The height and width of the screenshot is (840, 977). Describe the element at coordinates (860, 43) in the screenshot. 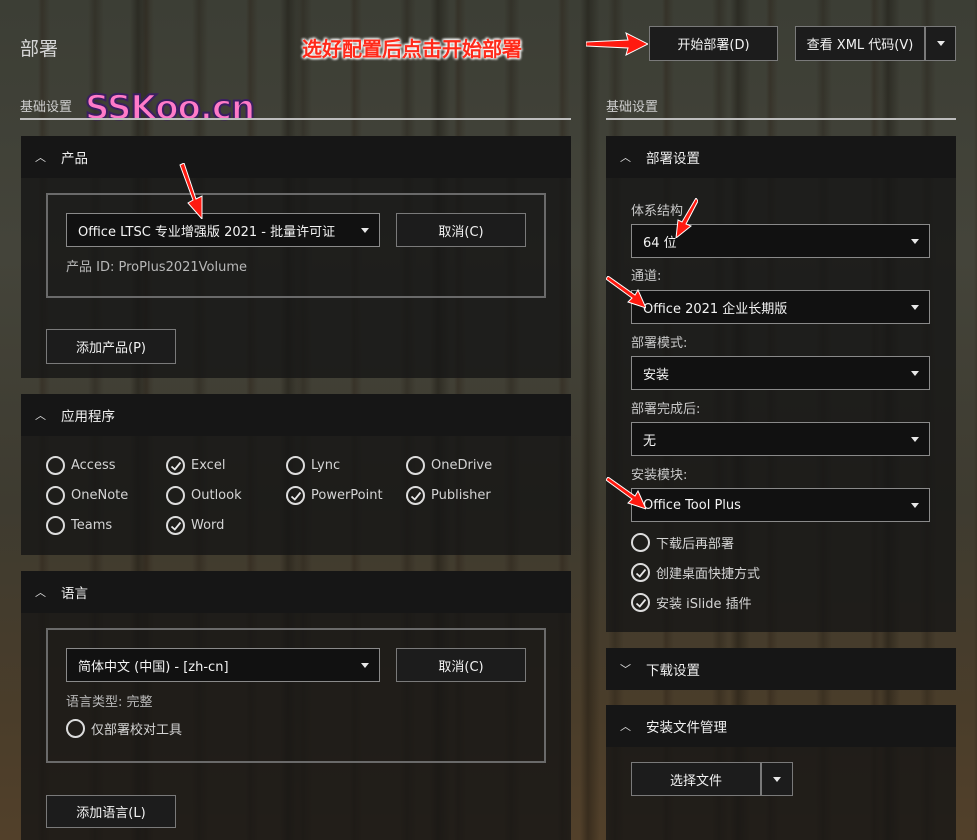

I see `view-xml-button: 查看 XML 代码(V)` at that location.